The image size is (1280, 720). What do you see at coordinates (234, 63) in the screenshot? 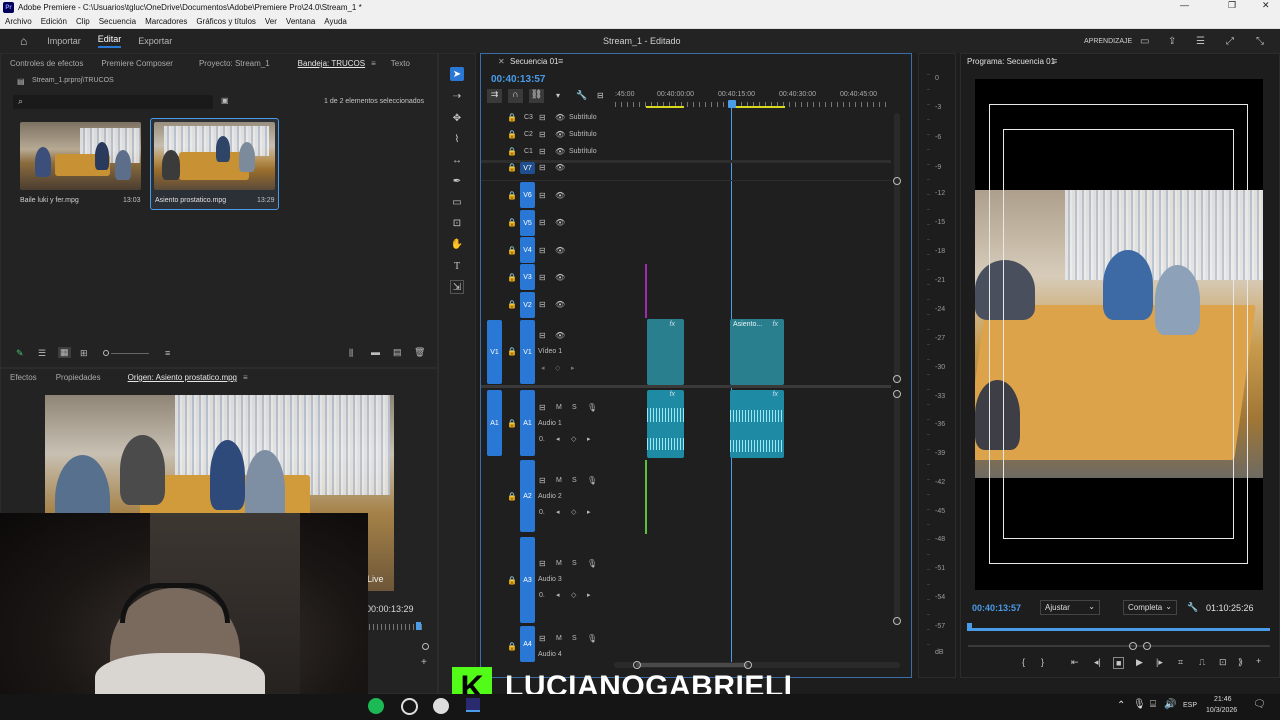
I see `tab-proyecto: Proyecto: Stream_1` at bounding box center [234, 63].